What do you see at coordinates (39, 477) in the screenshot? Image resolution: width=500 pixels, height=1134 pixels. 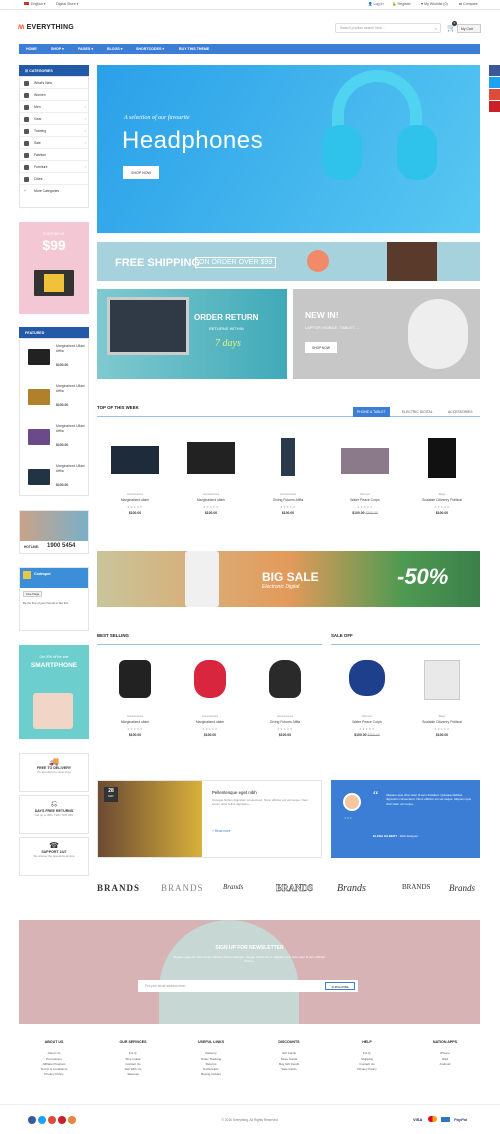 I see `product-image` at bounding box center [39, 477].